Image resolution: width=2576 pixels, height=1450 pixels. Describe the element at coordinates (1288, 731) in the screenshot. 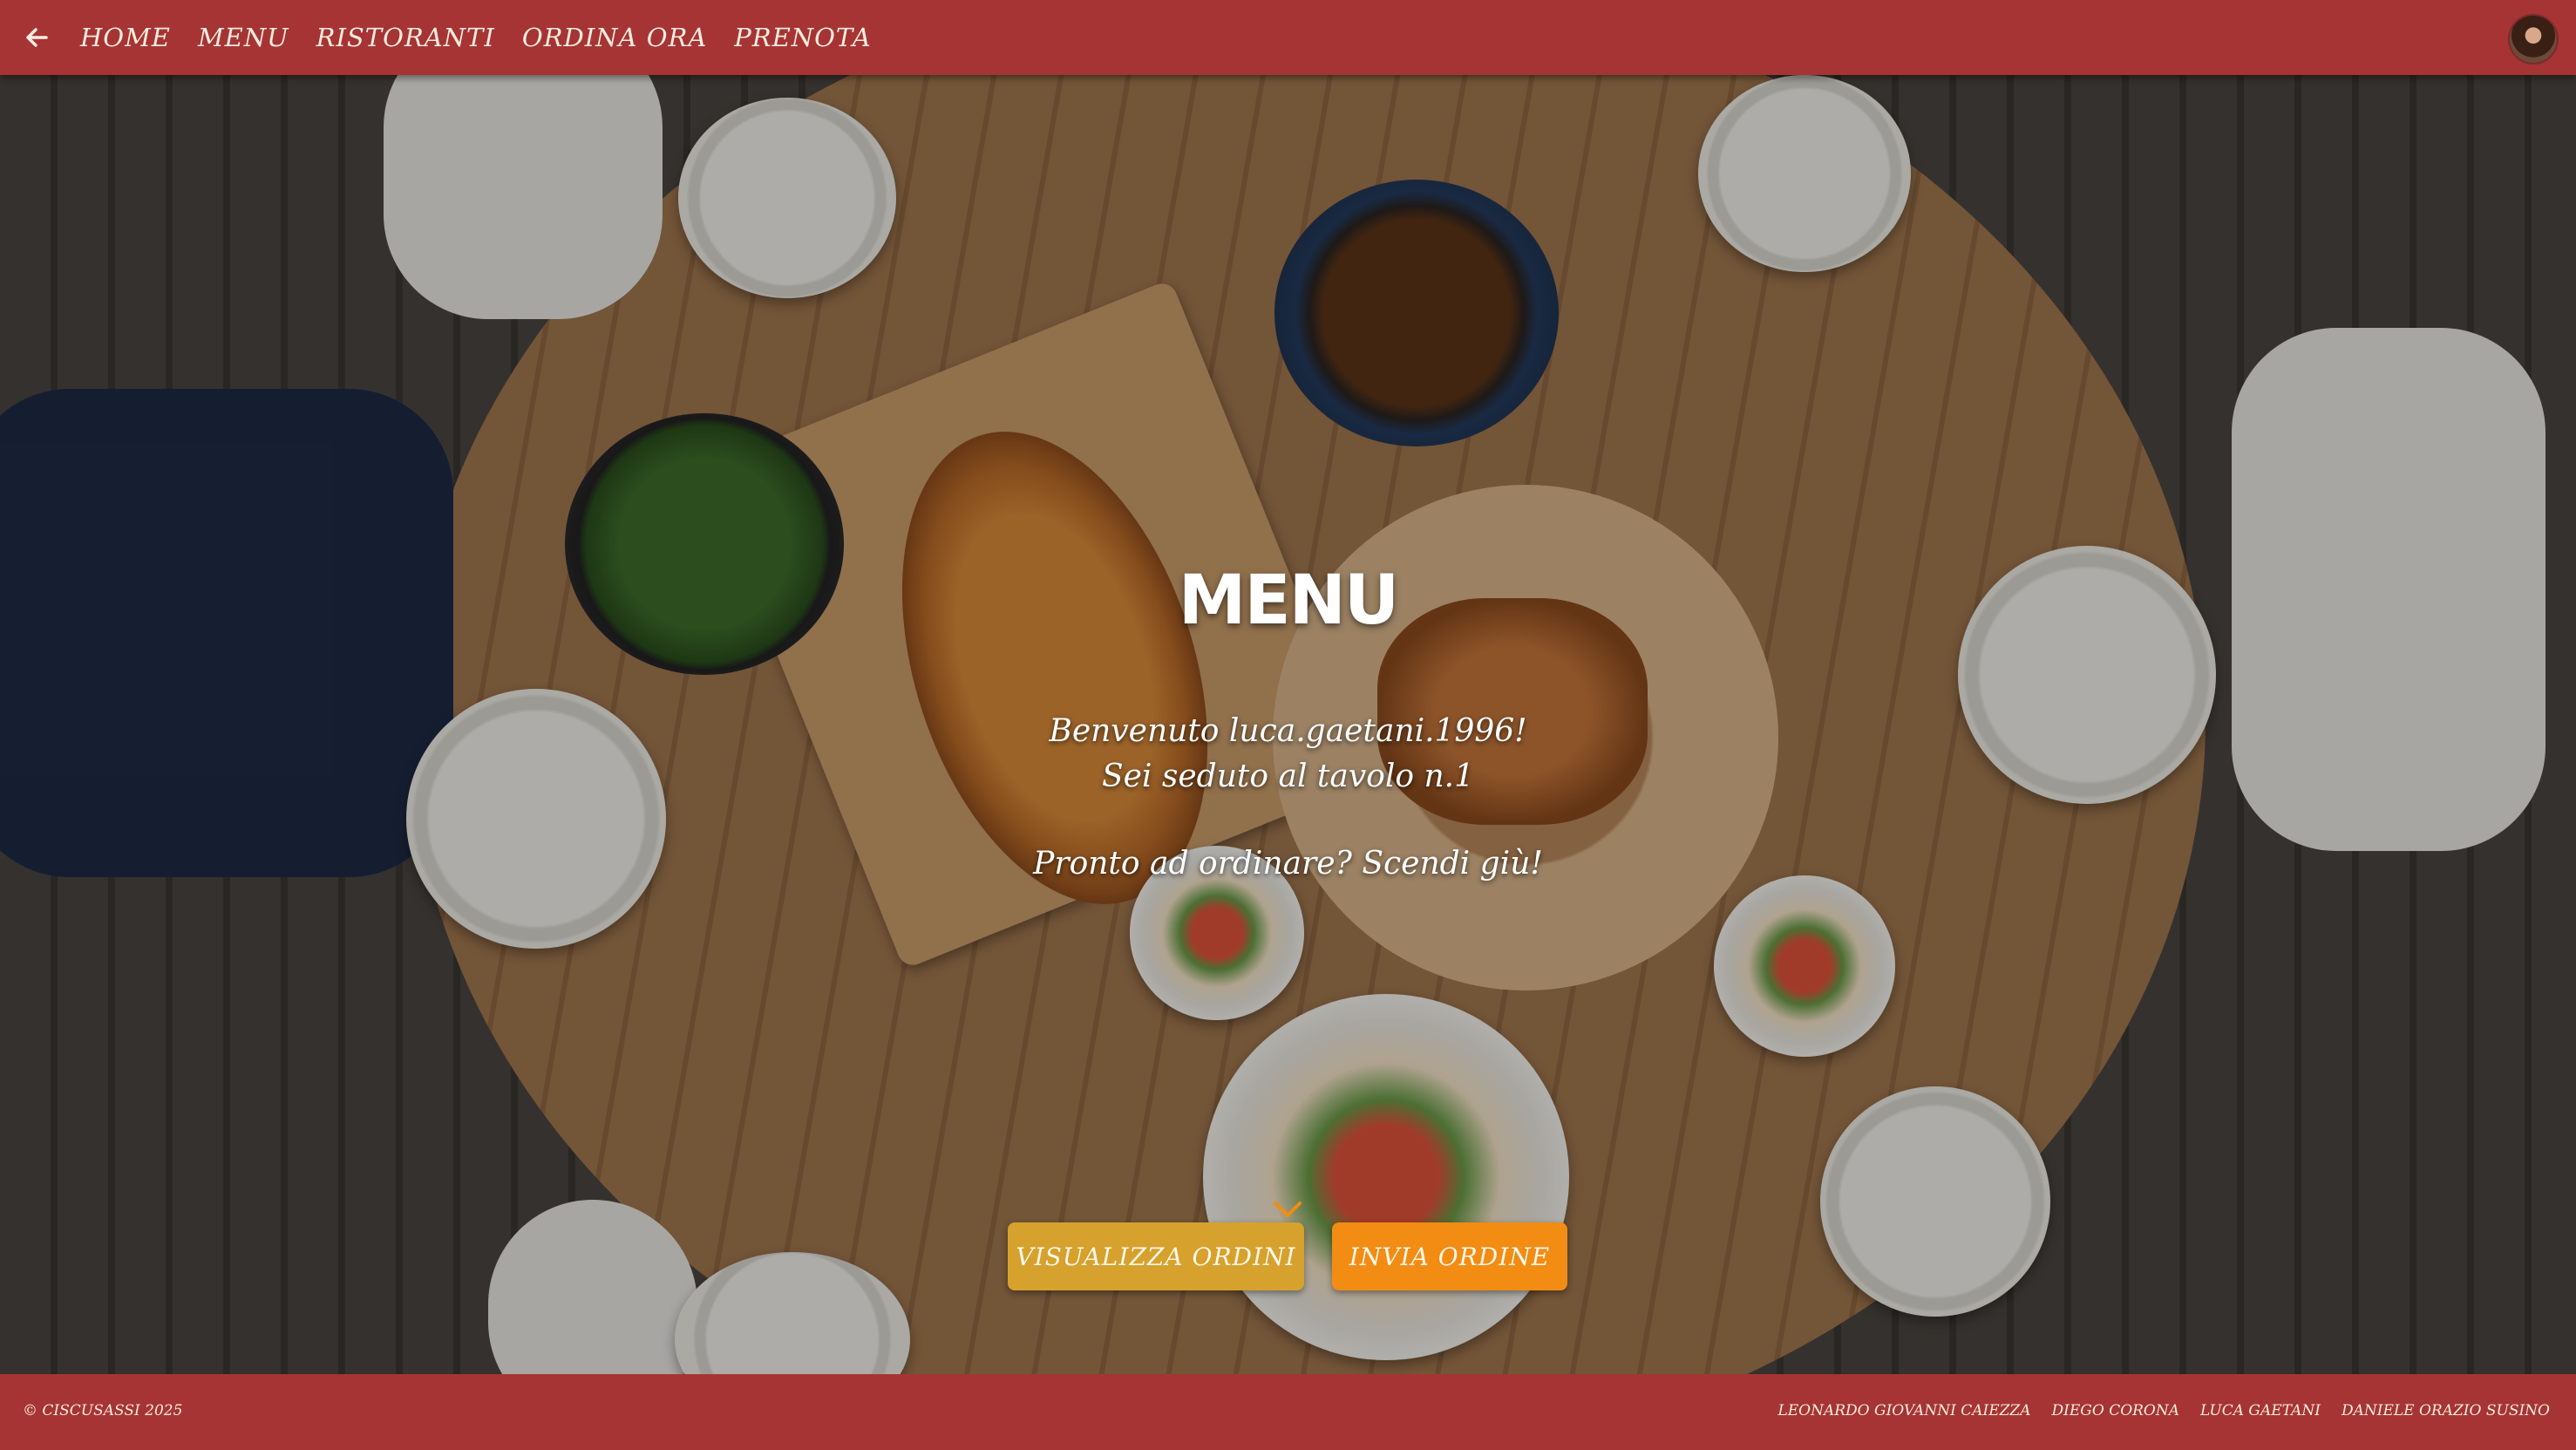

I see `welcome-text: Benvenuto luca.gaetani.1996!` at that location.